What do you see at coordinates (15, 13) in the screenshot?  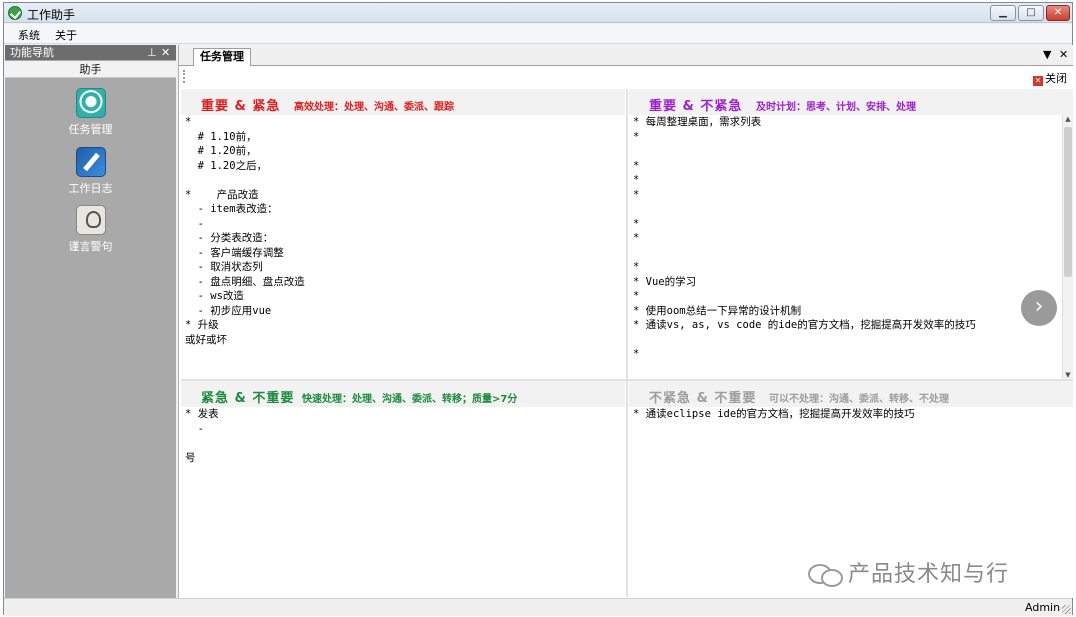 I see `app-check-icon` at bounding box center [15, 13].